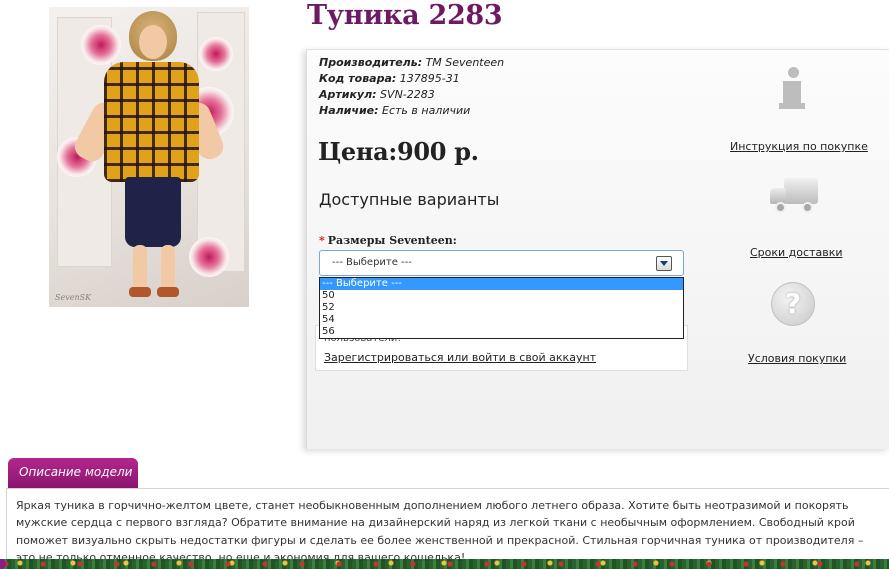  Describe the element at coordinates (73, 473) in the screenshot. I see `tab-description: Описание модели` at that location.